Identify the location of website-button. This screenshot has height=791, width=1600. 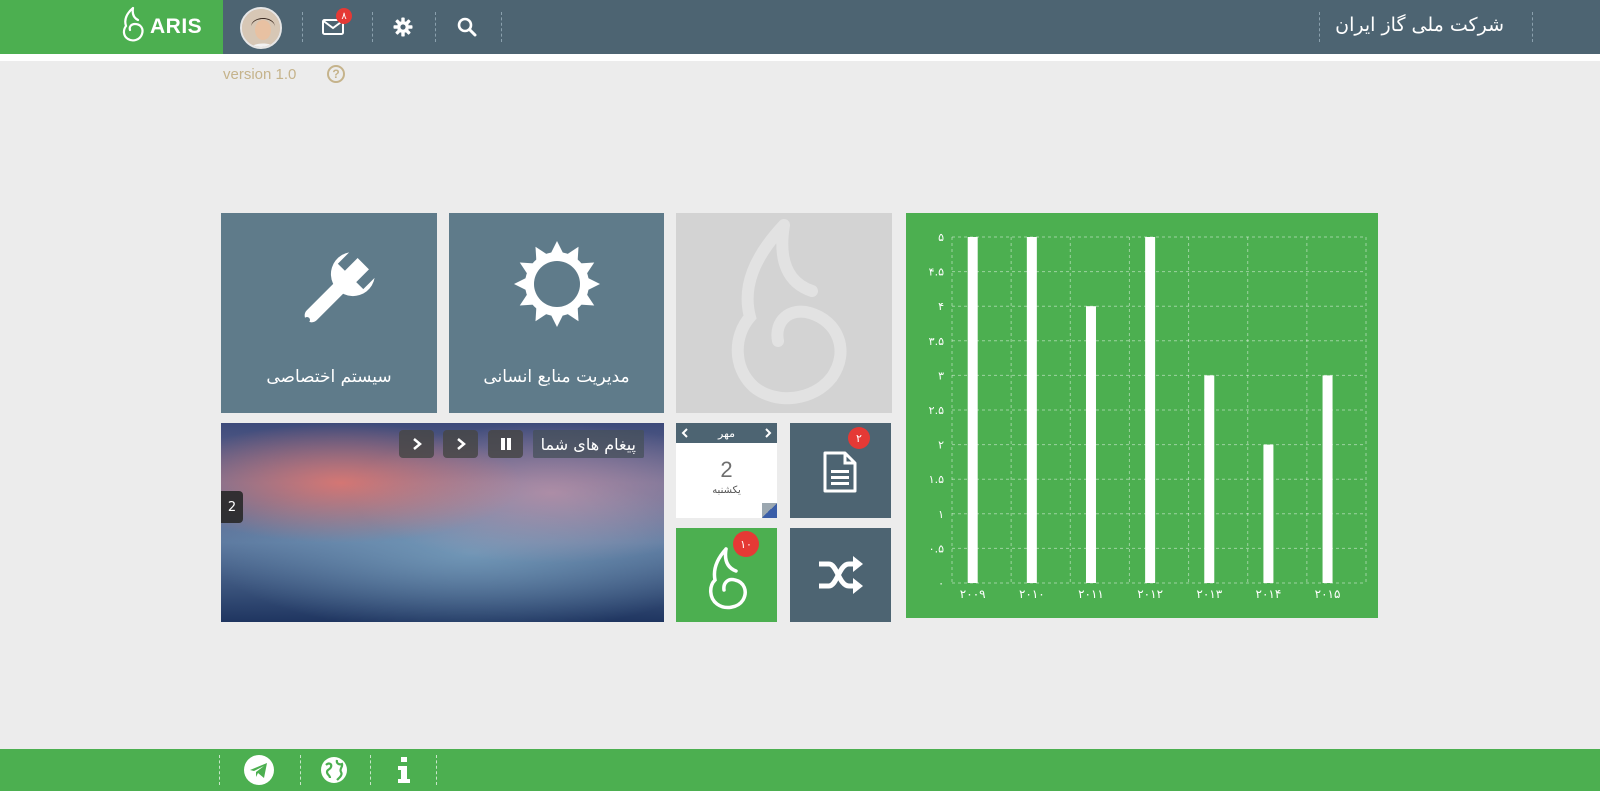
(334, 770).